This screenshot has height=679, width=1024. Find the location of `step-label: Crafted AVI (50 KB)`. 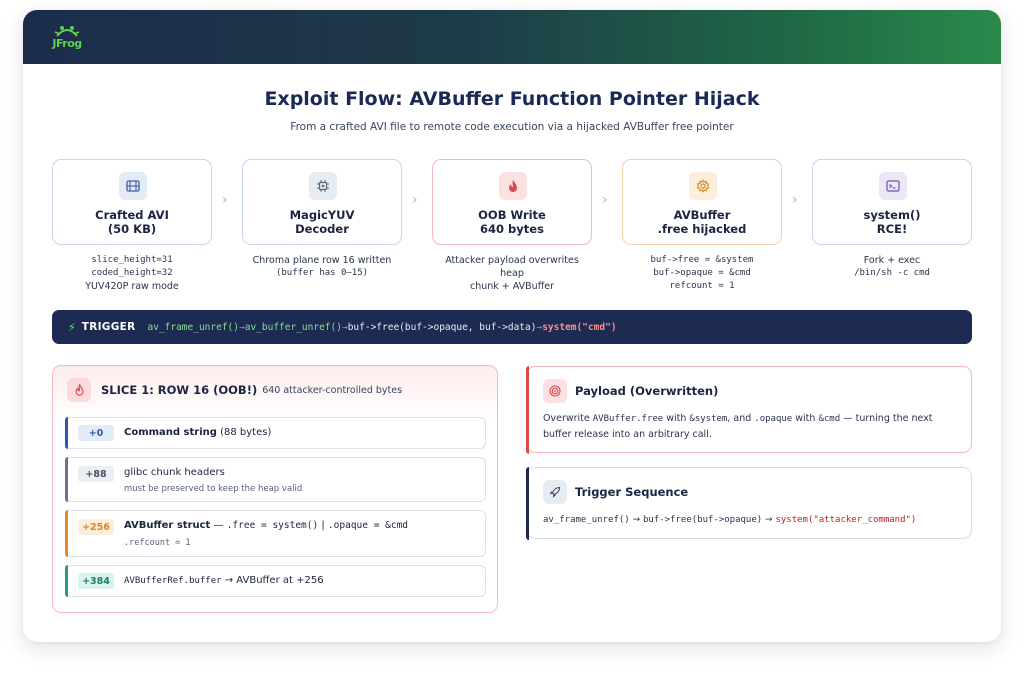

step-label: Crafted AVI (50 KB) is located at coordinates (132, 222).